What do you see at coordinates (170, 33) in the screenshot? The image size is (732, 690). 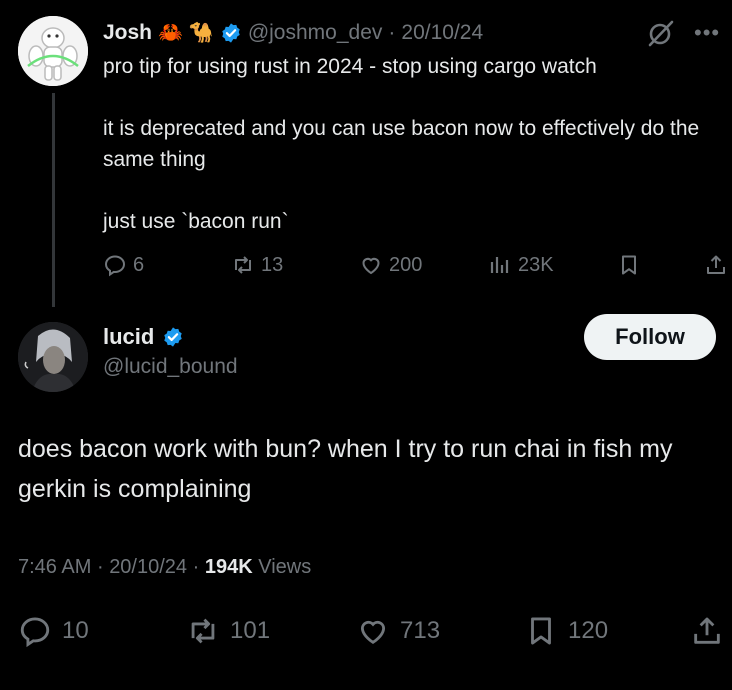 I see `crab-emoji: 🦀` at bounding box center [170, 33].